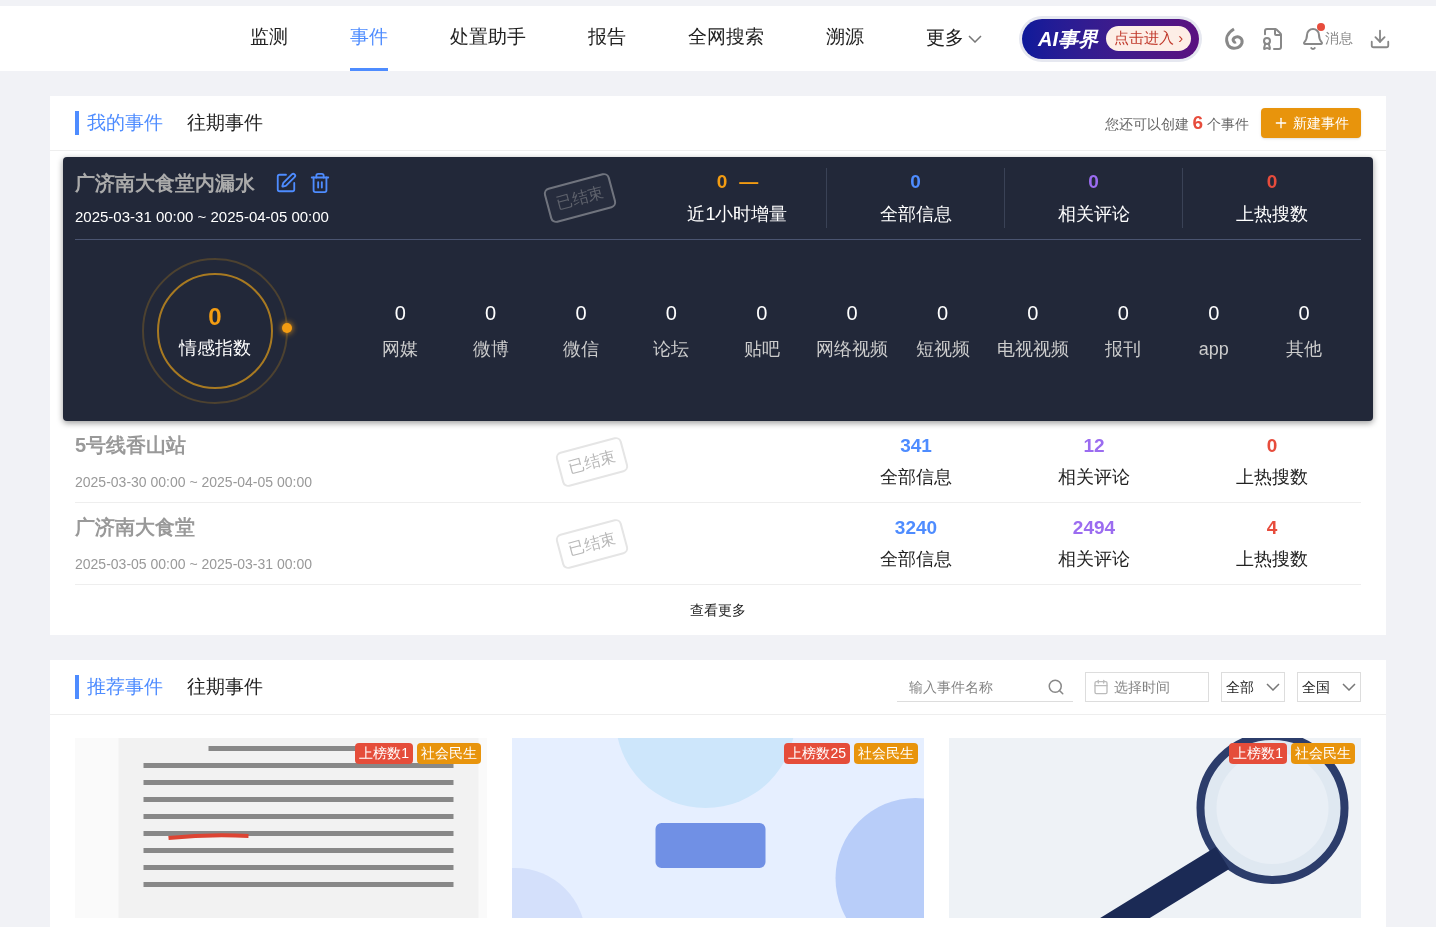 This screenshot has width=1436, height=927. Describe the element at coordinates (1094, 445) in the screenshot. I see `stat-value: 12` at that location.